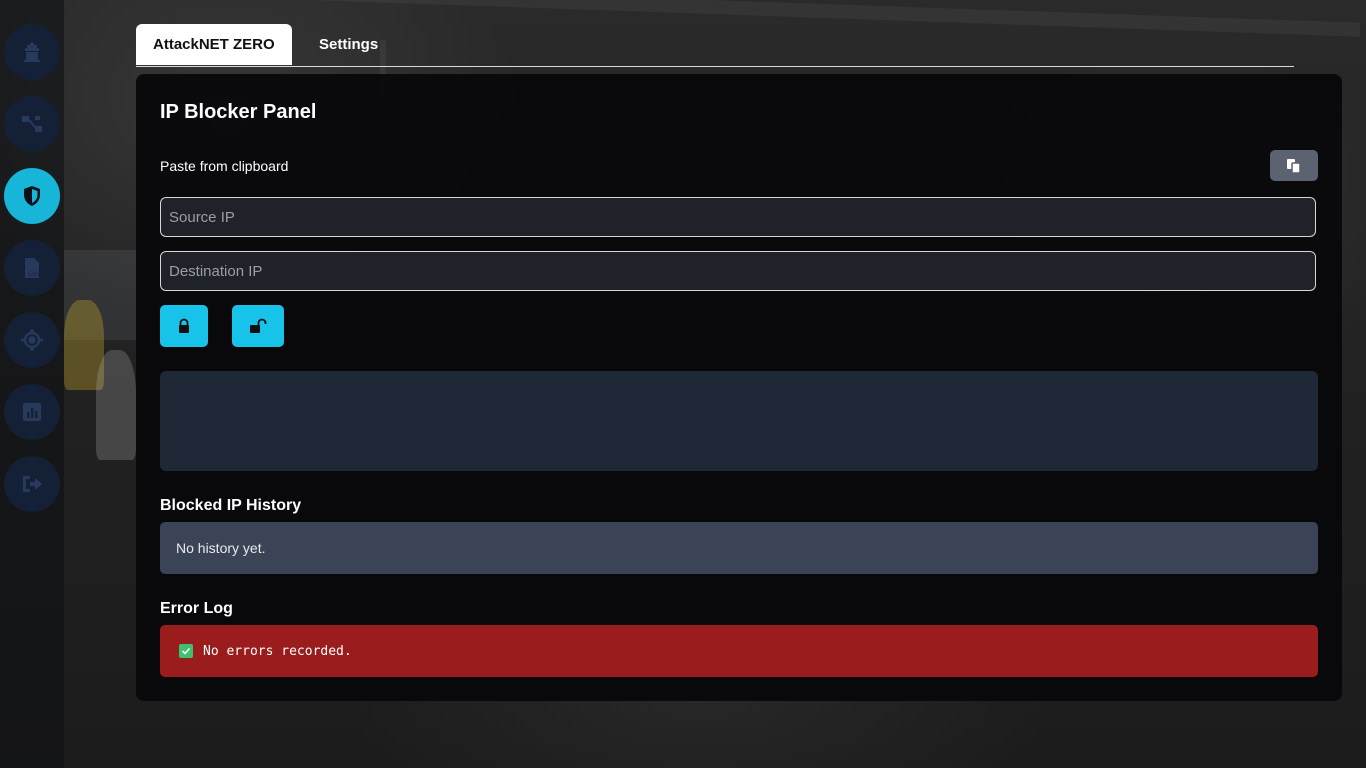 Image resolution: width=1366 pixels, height=768 pixels. Describe the element at coordinates (738, 217) in the screenshot. I see `source-ip-input` at that location.